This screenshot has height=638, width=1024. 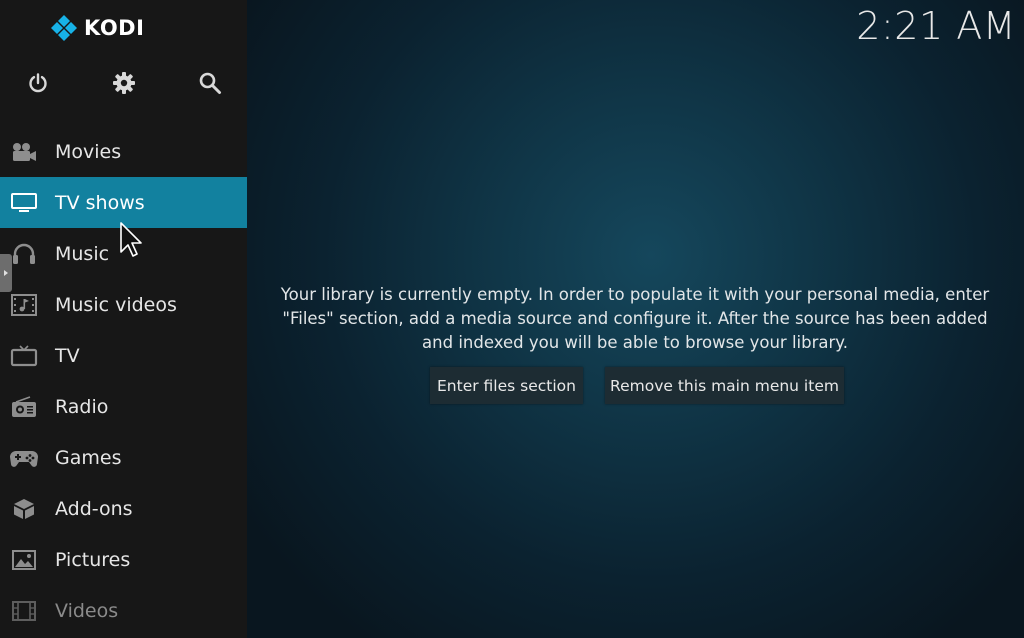 I want to click on menu-item-movies: Movies, so click(x=123, y=151).